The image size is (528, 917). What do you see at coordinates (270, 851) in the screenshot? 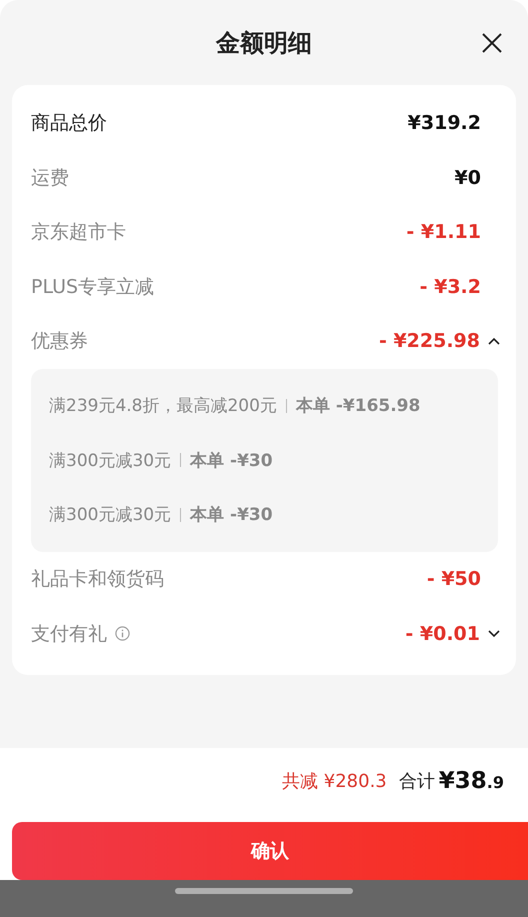
I see `confirm-button: 确认` at bounding box center [270, 851].